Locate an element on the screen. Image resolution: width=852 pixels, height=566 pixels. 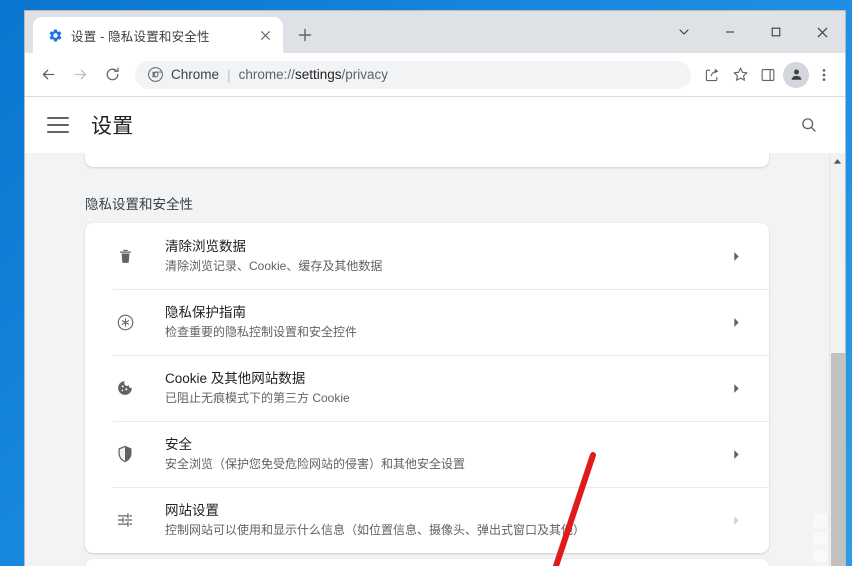
browser-toolbar: Chrome | chrome://settings/privacy is located at coordinates (435, 75).